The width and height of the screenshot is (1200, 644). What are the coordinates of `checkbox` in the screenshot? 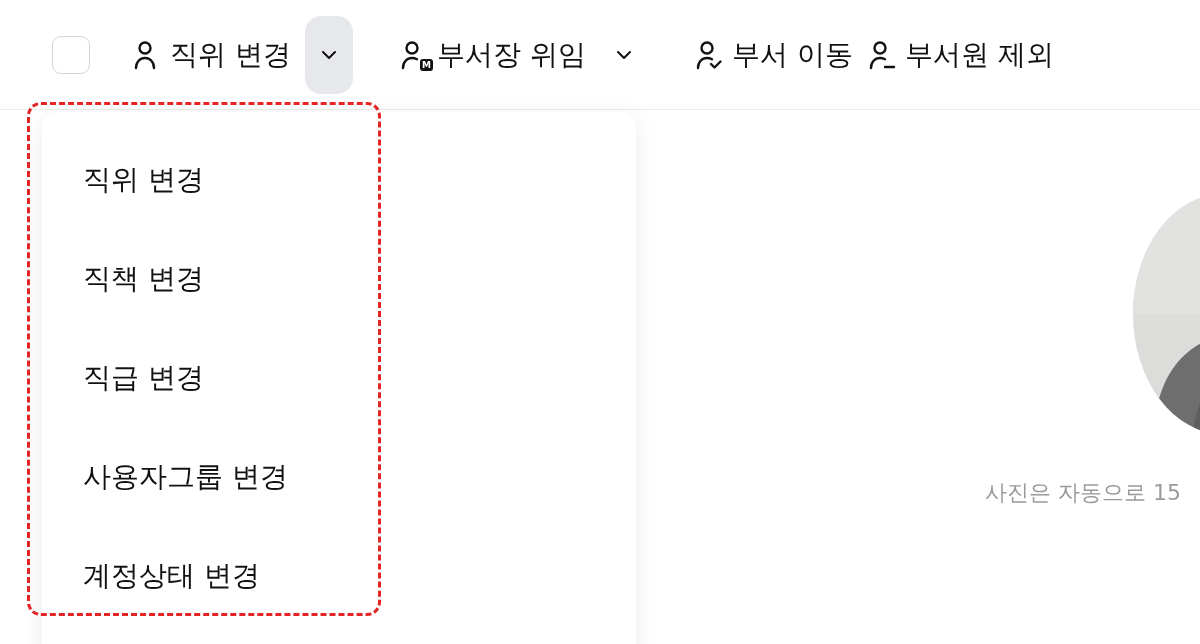 It's located at (71, 54).